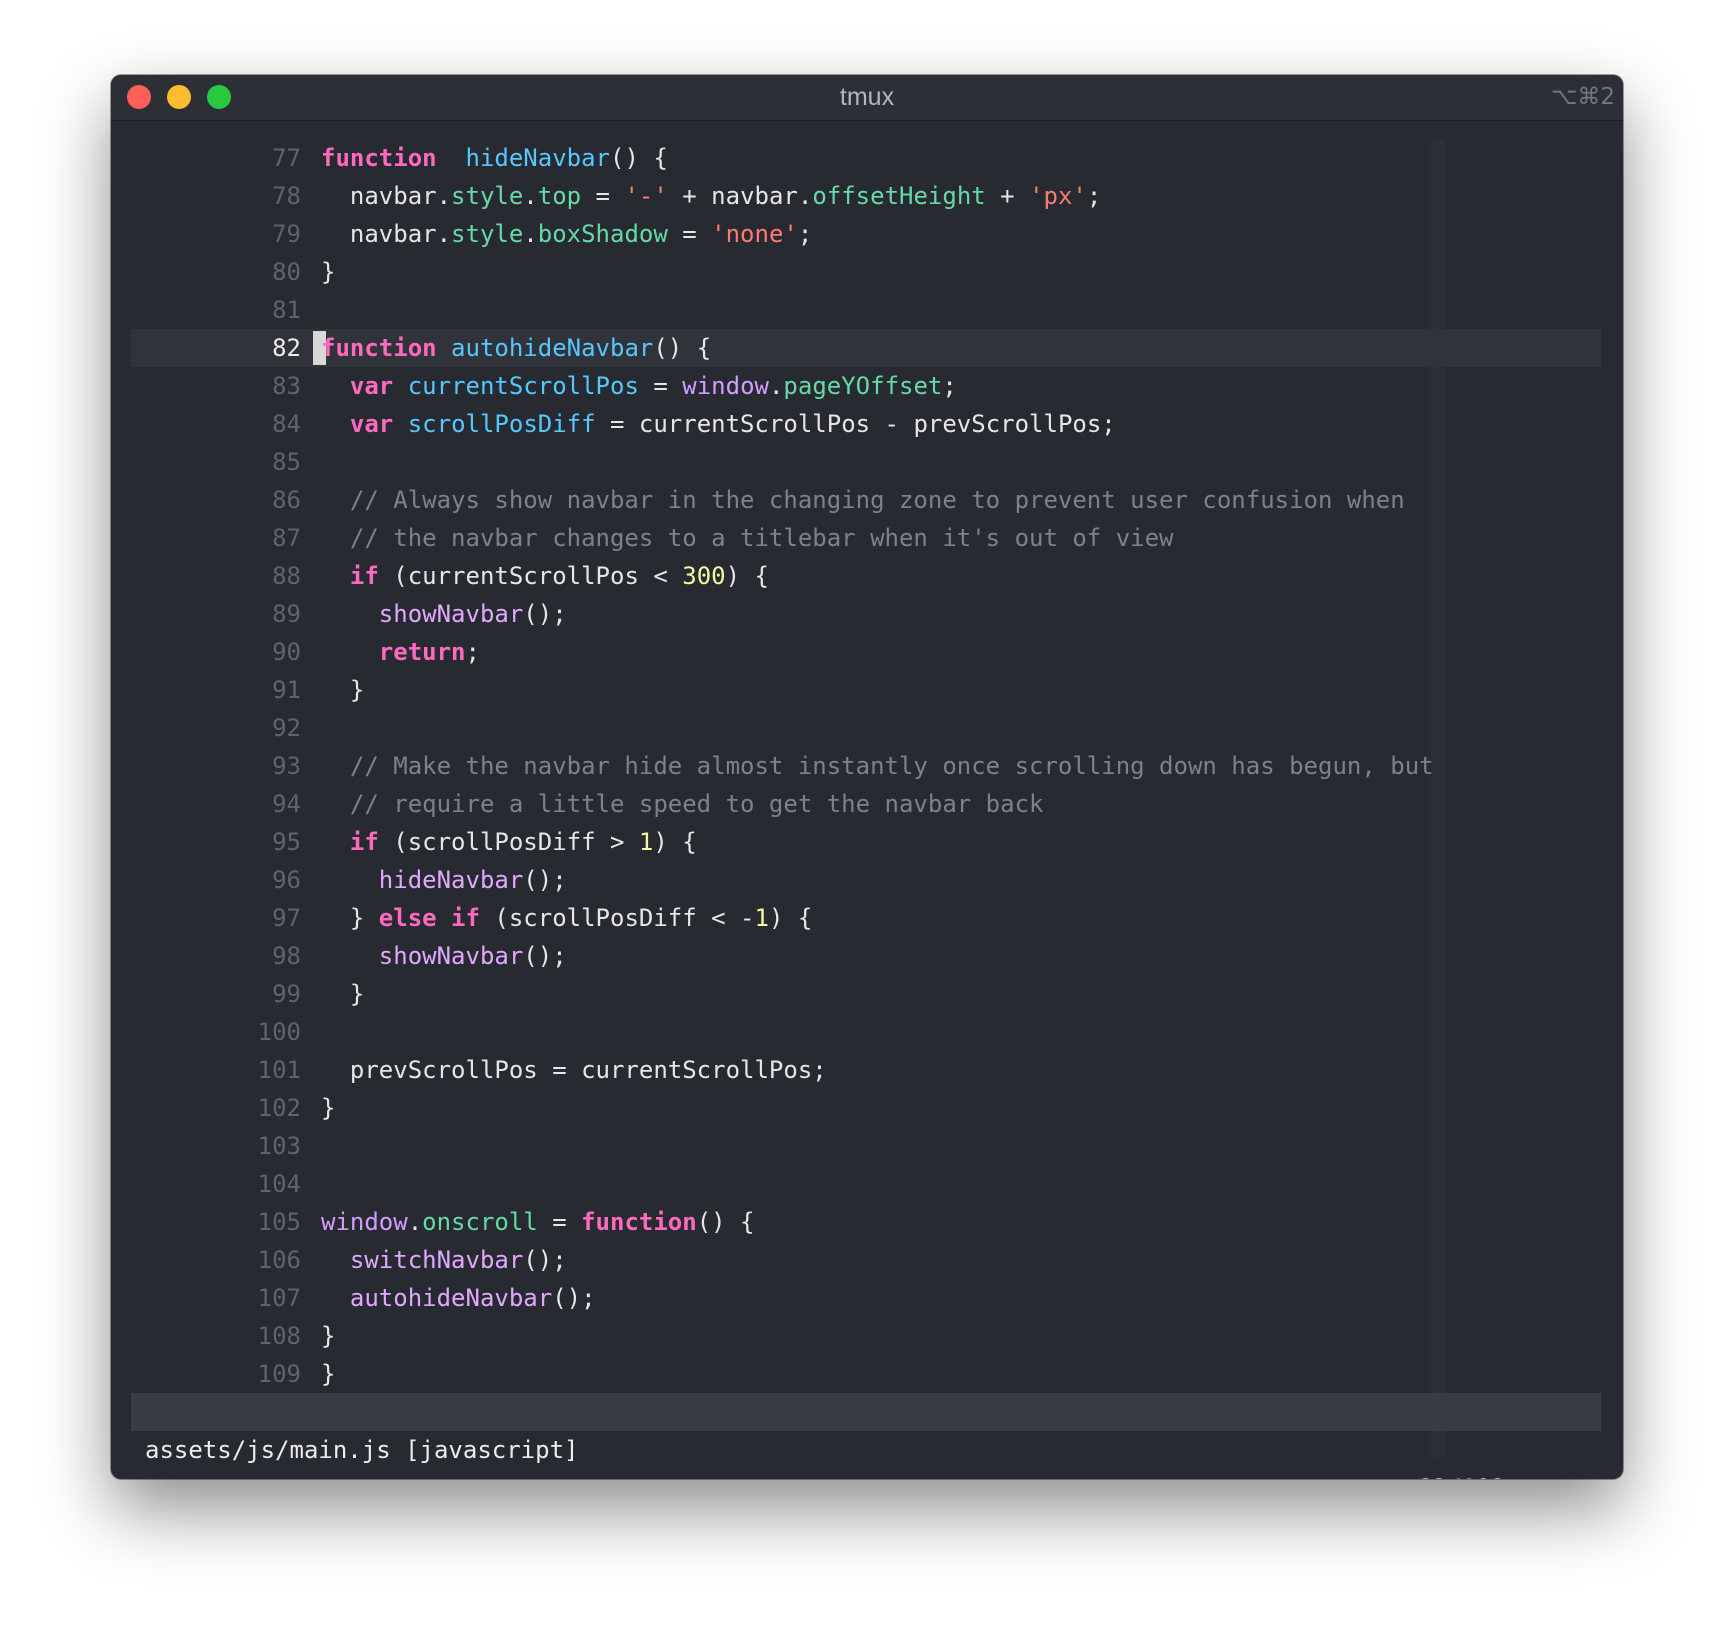 This screenshot has width=1734, height=1628. I want to click on code-line: 88 if (currentScrollPos < 300) {, so click(866, 576).